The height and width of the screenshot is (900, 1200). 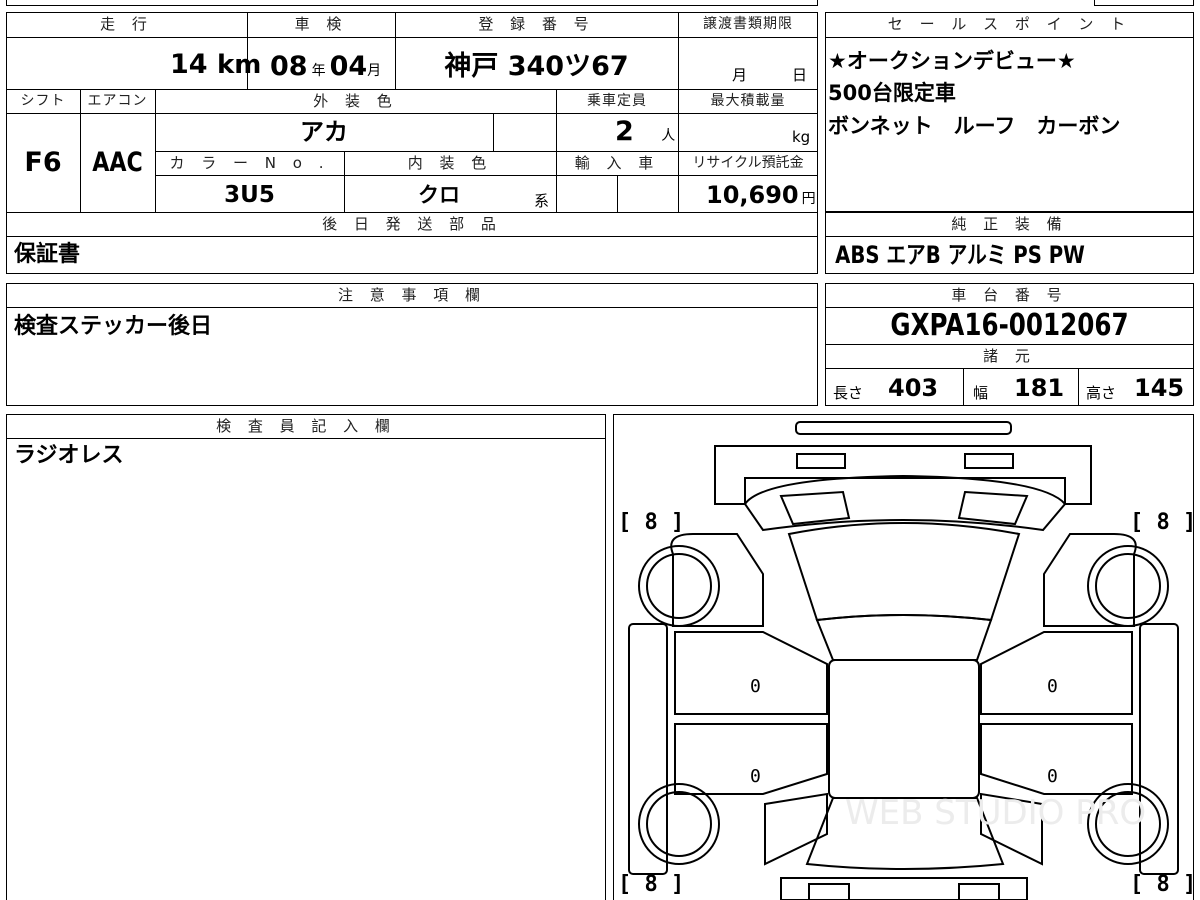 What do you see at coordinates (904, 729) in the screenshot?
I see `cabin-roof` at bounding box center [904, 729].